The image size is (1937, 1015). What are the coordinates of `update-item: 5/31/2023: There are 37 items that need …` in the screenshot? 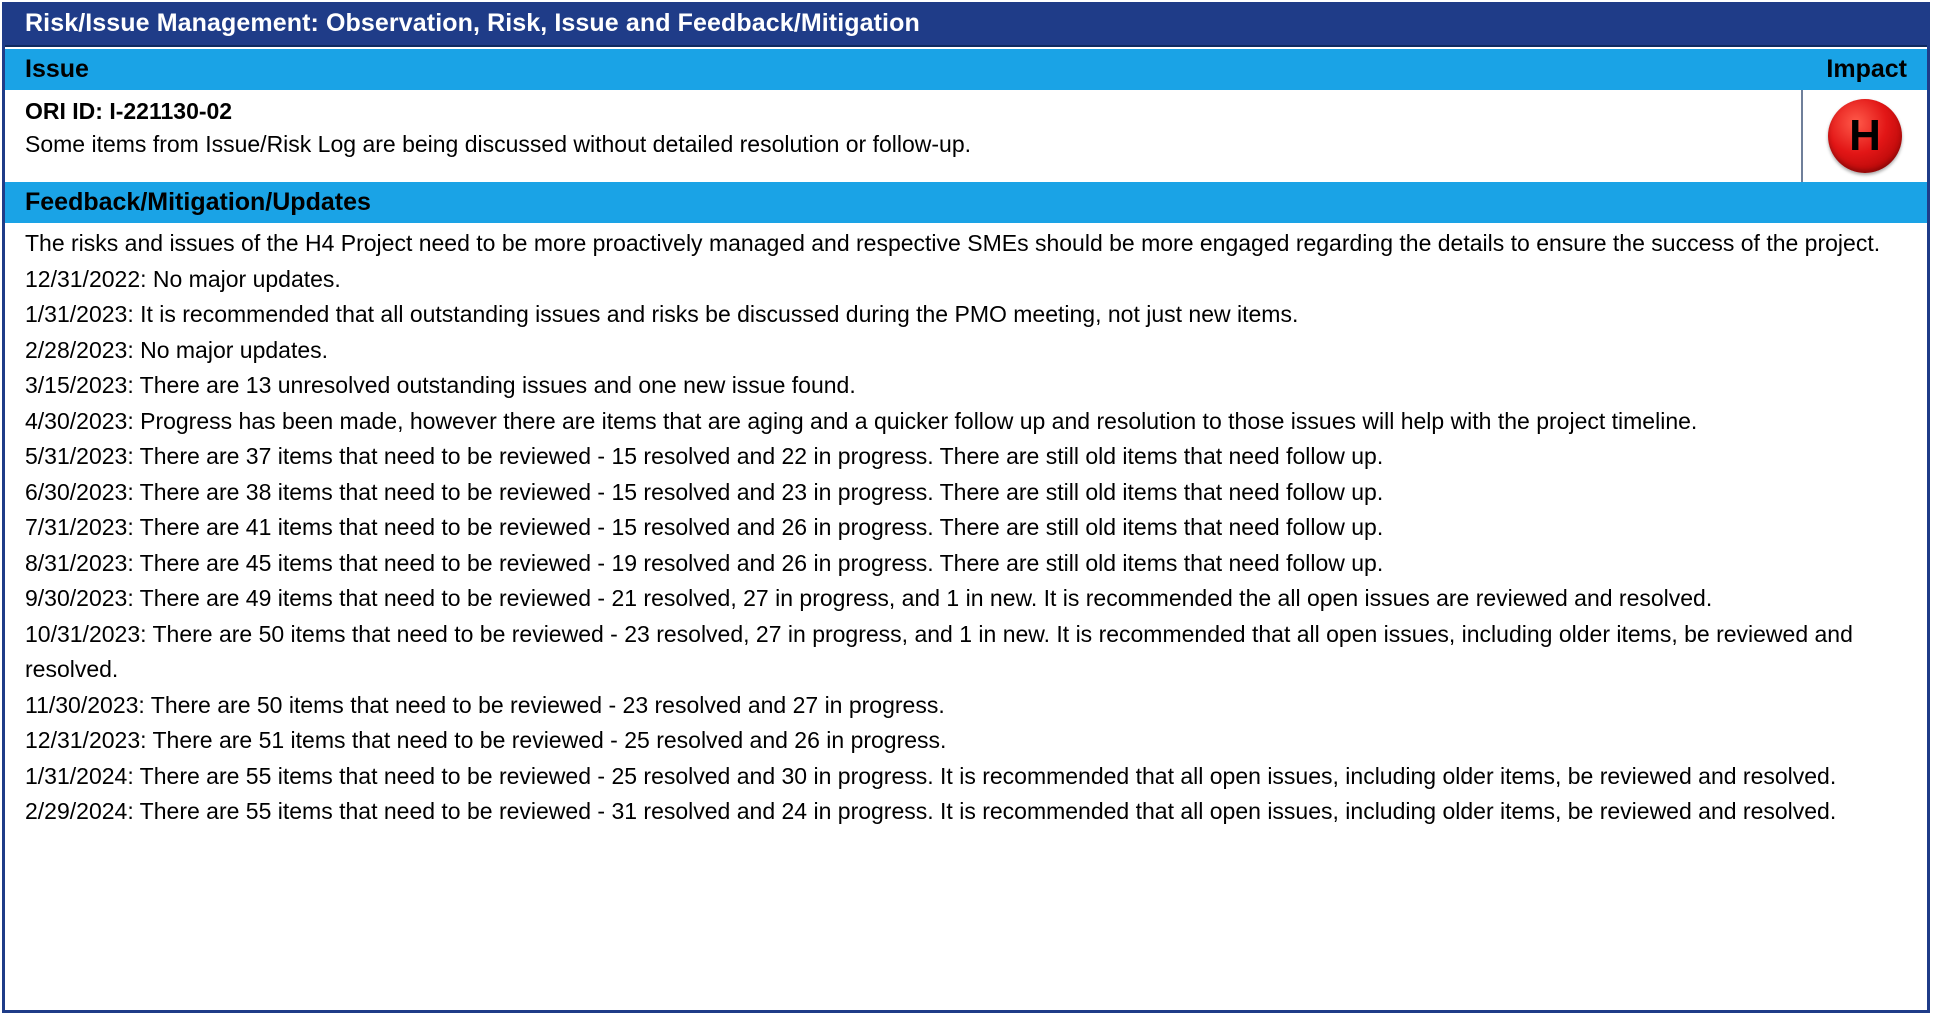 It's located at (704, 456).